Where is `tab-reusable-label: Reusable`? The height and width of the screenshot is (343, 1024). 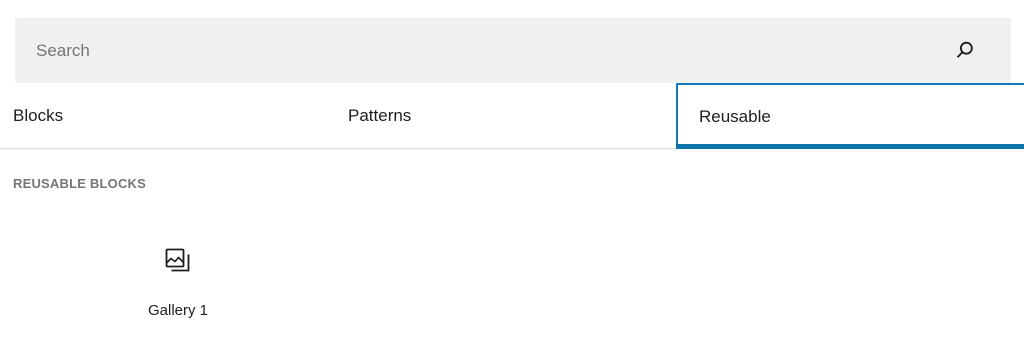
tab-reusable-label: Reusable is located at coordinates (735, 116).